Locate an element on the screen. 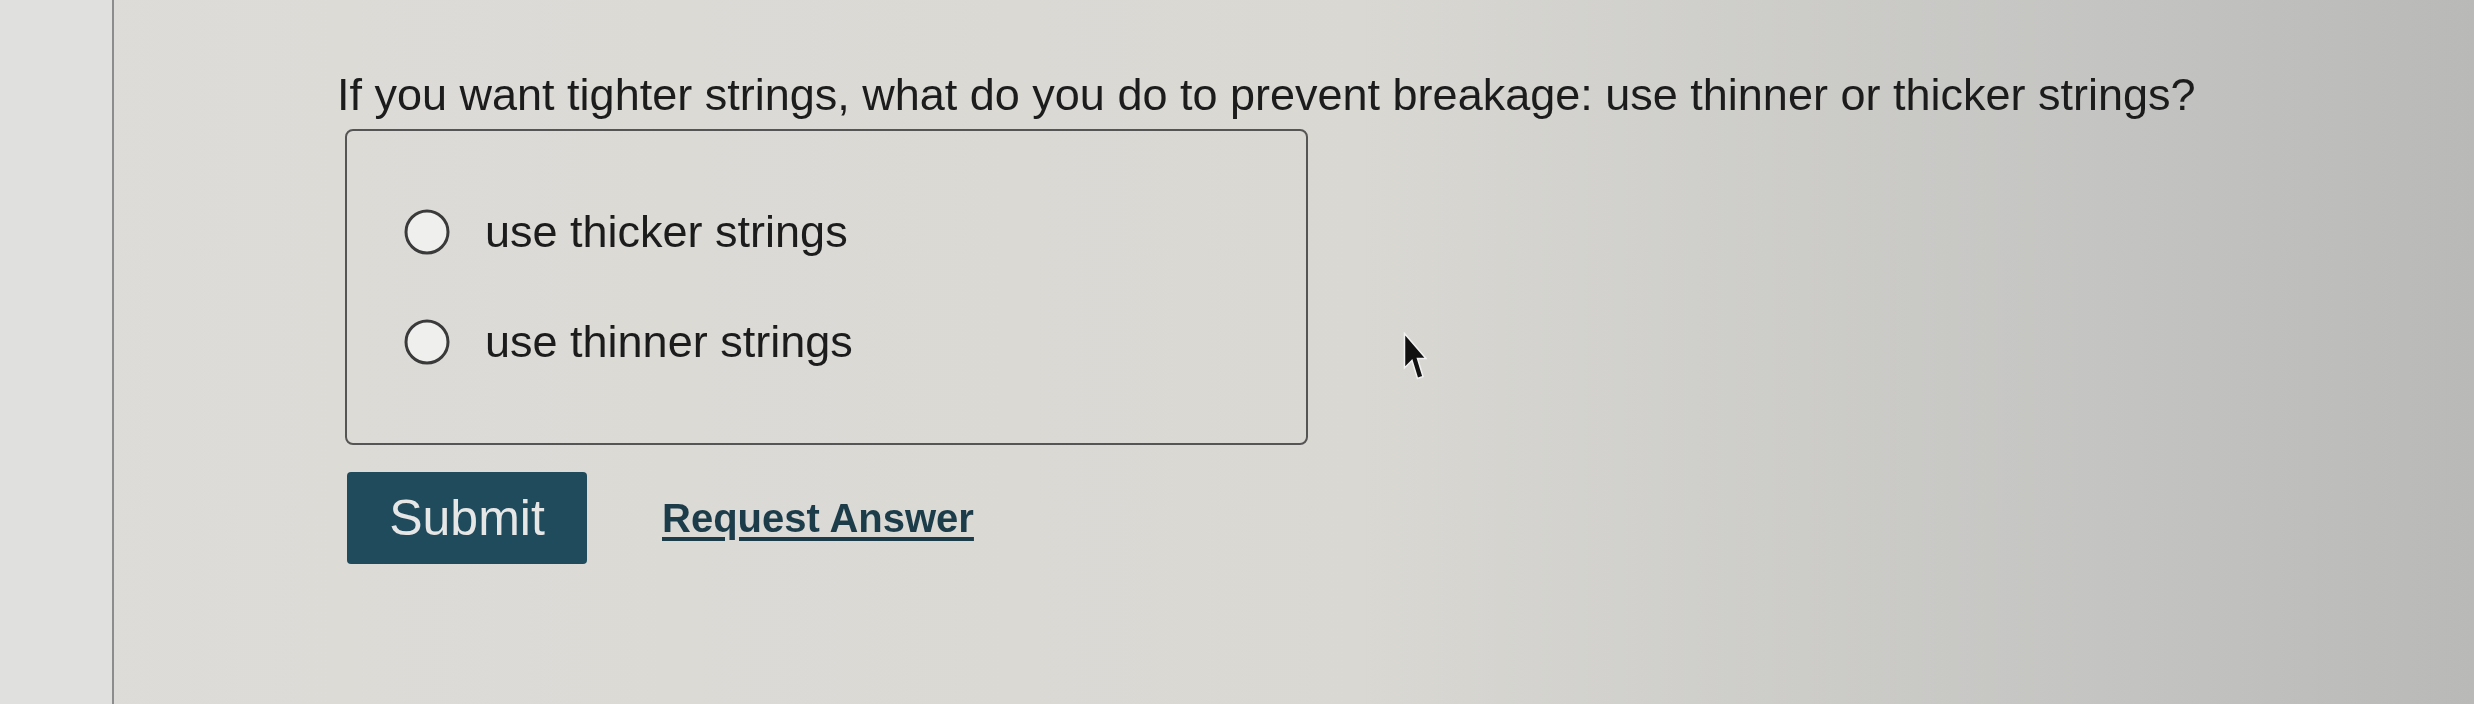  answer-option: use thicker strings is located at coordinates (626, 232).